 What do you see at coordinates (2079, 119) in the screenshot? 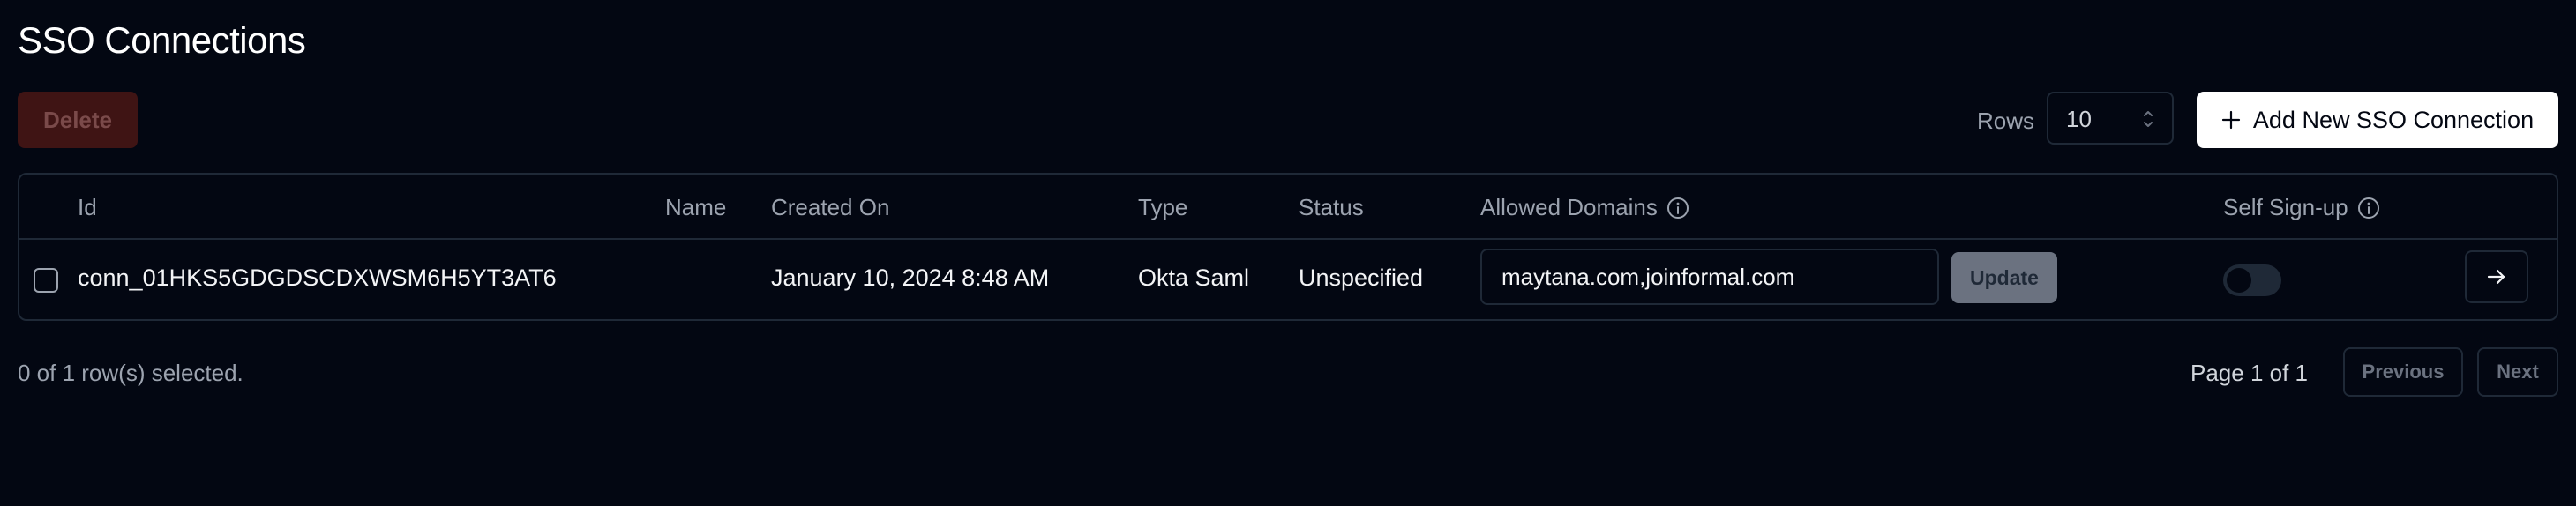
I see `rows-per-page-value: 10` at bounding box center [2079, 119].